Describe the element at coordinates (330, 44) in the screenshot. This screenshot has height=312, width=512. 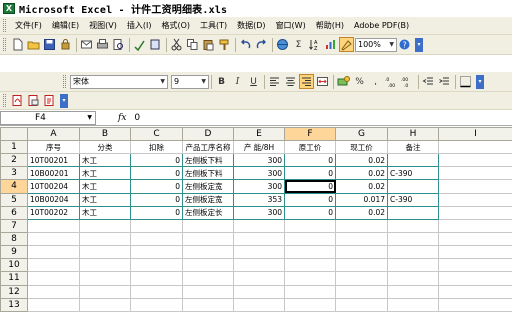
I see `chart-wizard-icon` at that location.